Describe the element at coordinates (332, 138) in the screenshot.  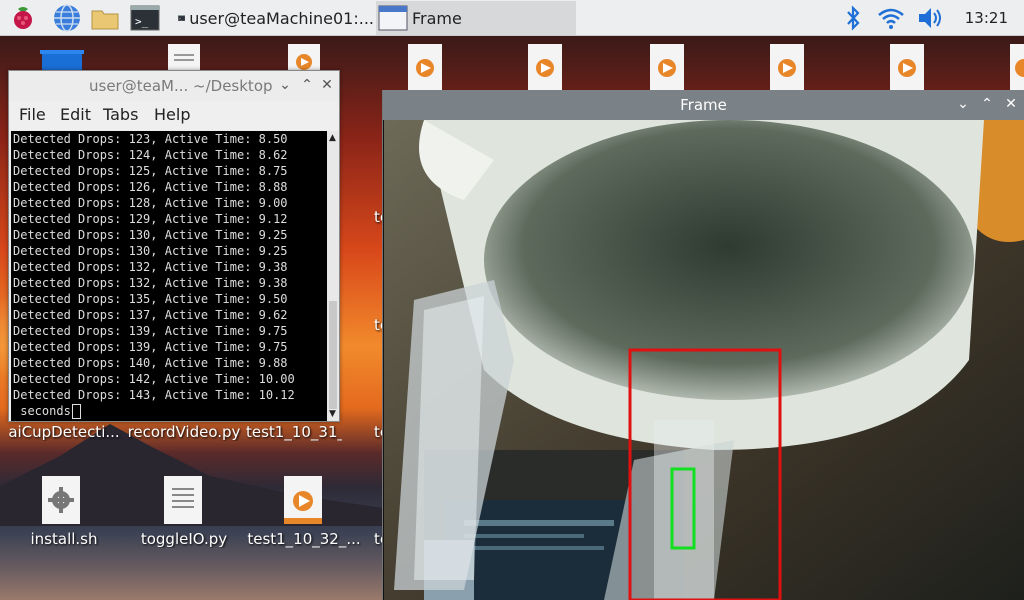
I see `scroll-up-icon: ▲` at that location.